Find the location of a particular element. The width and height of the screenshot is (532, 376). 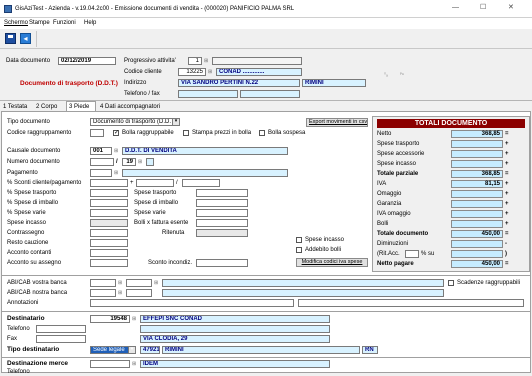

back-icon: ◂ is located at coordinates (25, 38).